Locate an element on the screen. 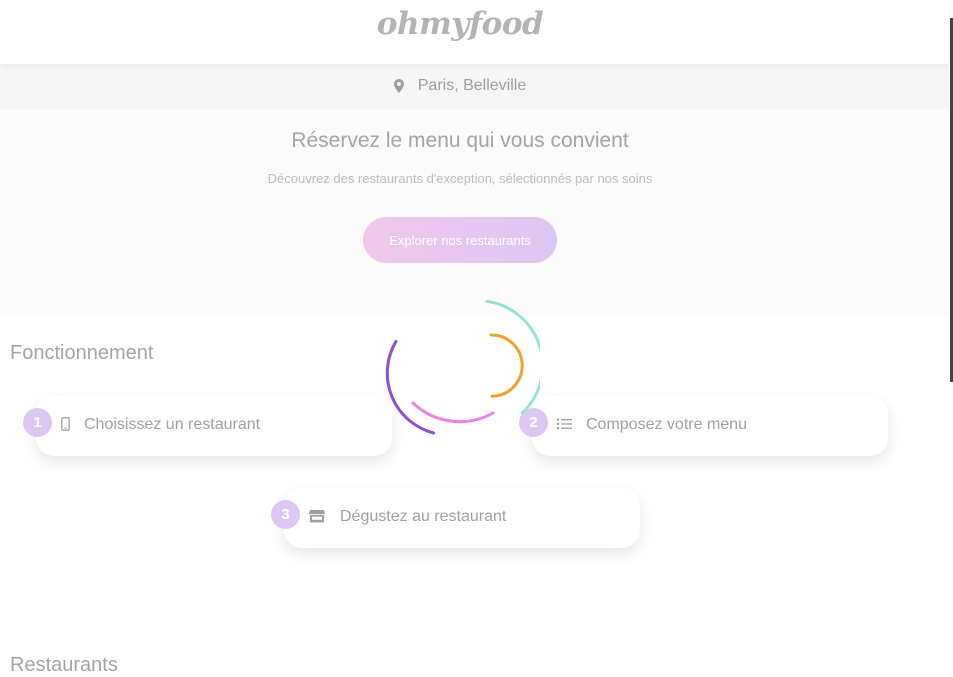 The width and height of the screenshot is (953, 677). location-label: Paris, Belleville is located at coordinates (472, 85).